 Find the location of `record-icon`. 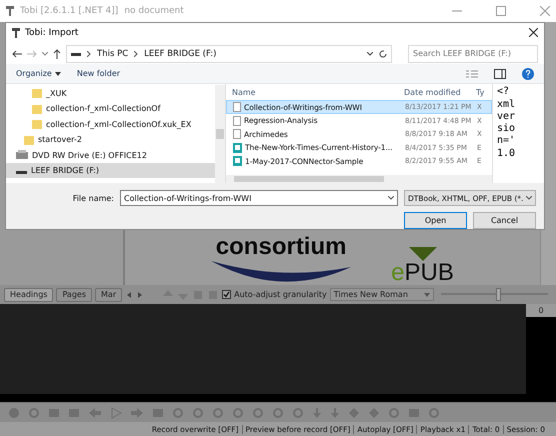

record-icon is located at coordinates (14, 412).